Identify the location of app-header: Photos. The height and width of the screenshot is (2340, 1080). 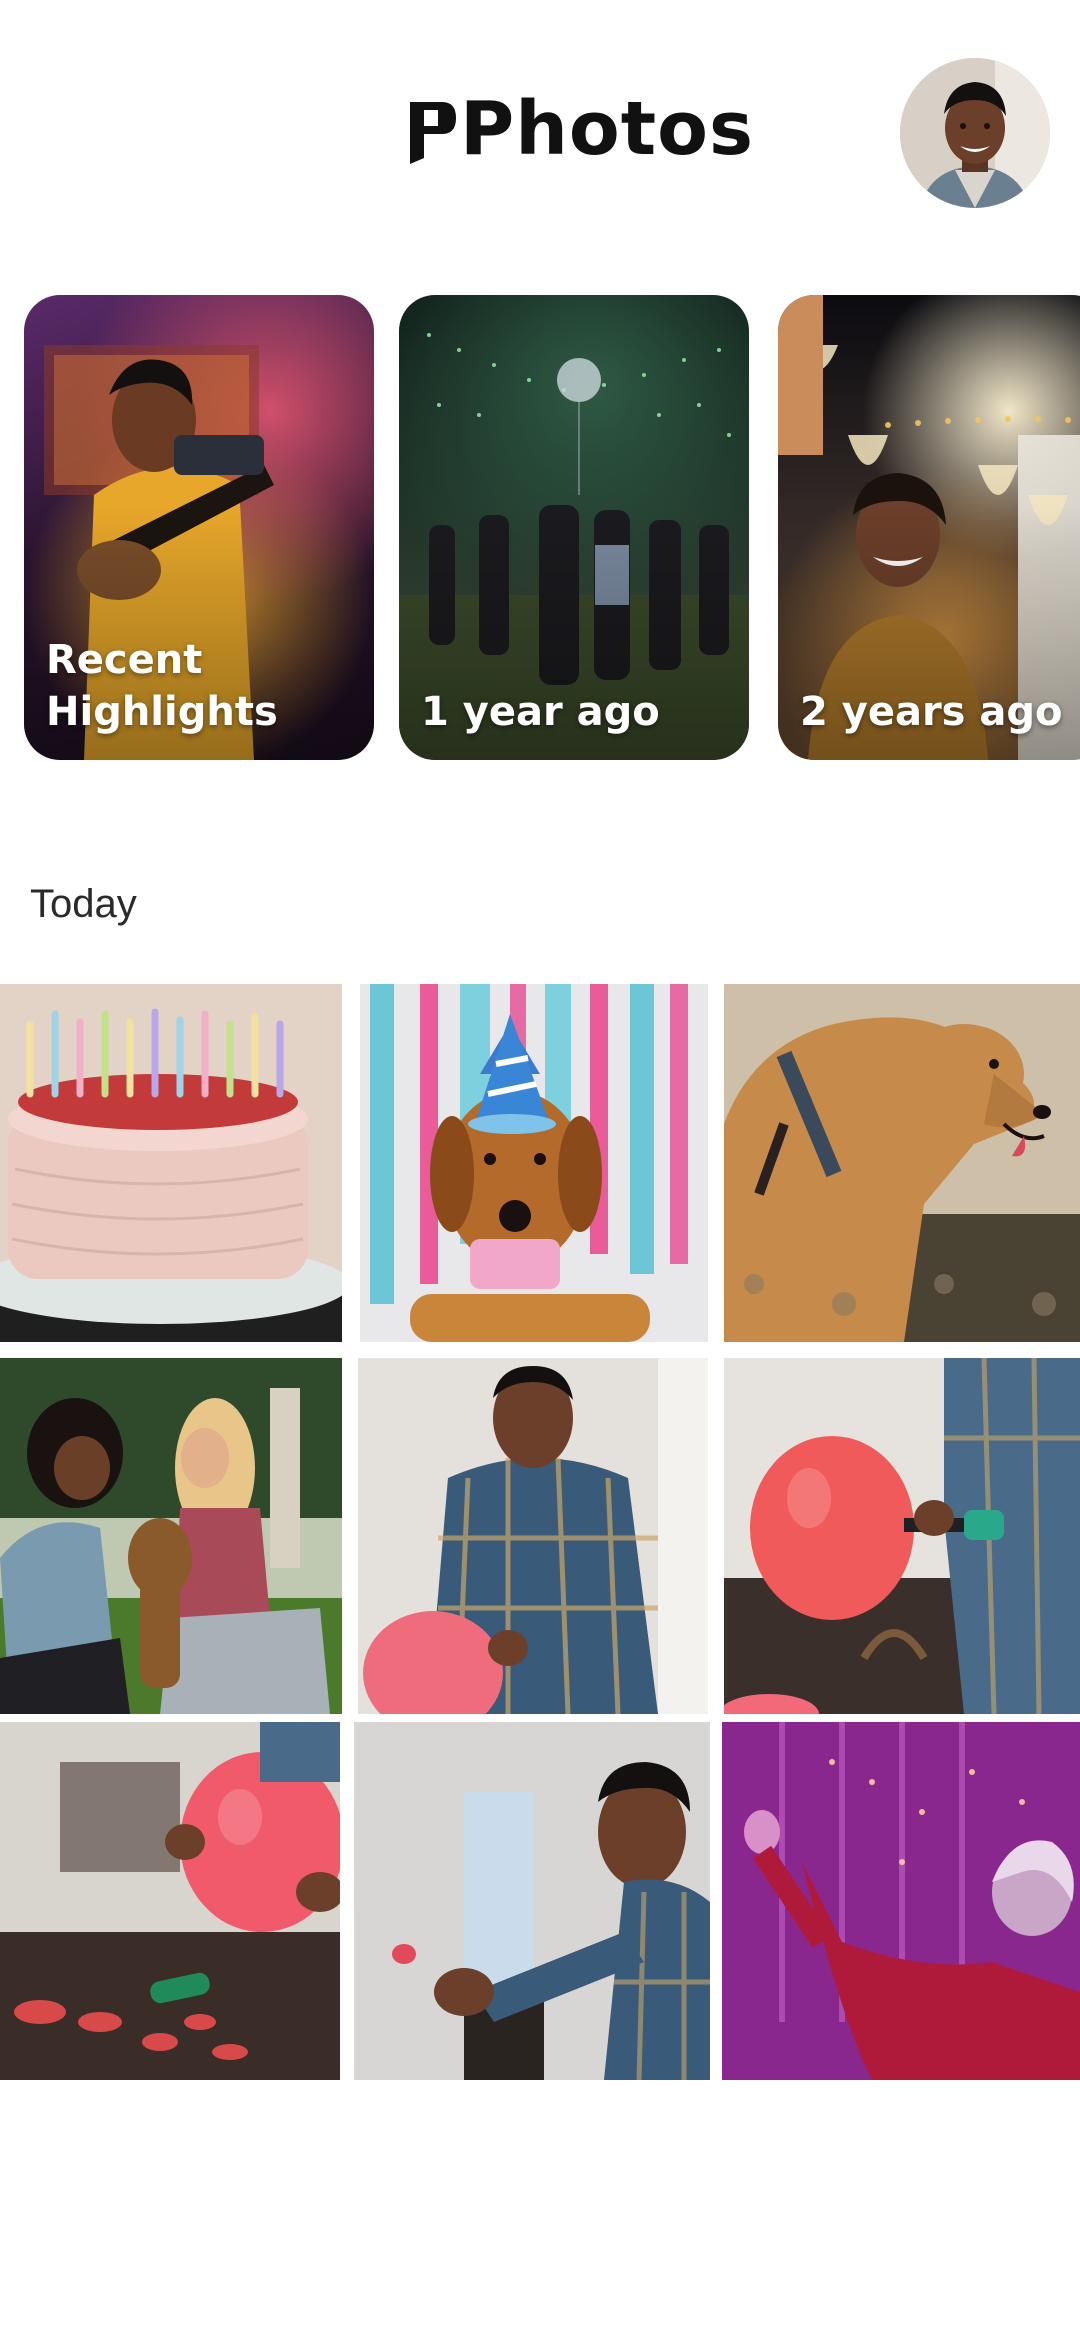
(540, 130).